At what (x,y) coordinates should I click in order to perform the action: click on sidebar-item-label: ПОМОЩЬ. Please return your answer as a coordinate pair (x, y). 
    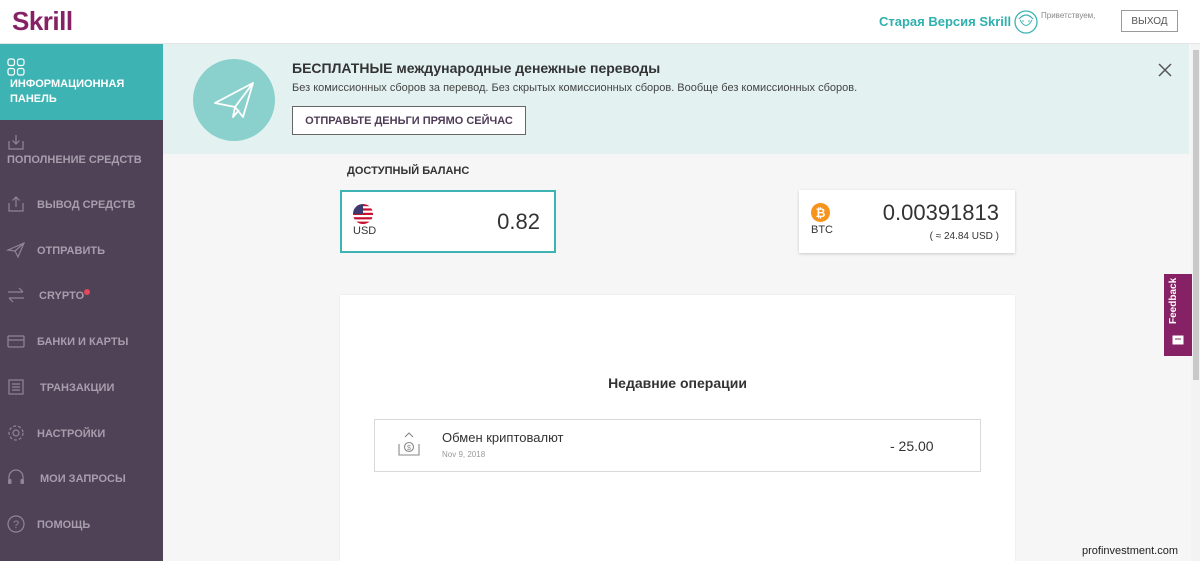
    Looking at the image, I should click on (64, 525).